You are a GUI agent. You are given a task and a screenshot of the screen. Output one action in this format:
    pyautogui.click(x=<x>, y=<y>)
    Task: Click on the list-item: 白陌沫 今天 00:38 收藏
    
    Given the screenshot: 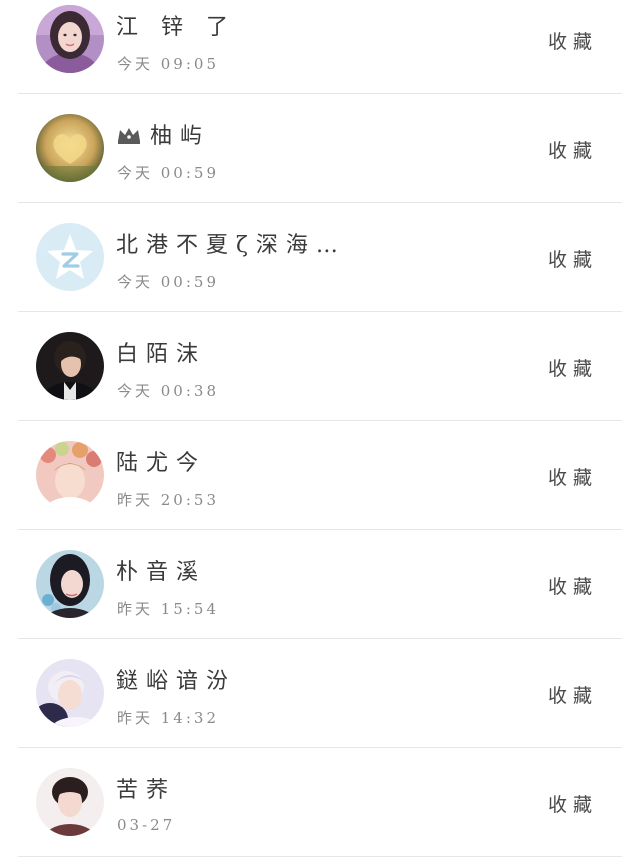 What is the action you would take?
    pyautogui.click(x=320, y=366)
    